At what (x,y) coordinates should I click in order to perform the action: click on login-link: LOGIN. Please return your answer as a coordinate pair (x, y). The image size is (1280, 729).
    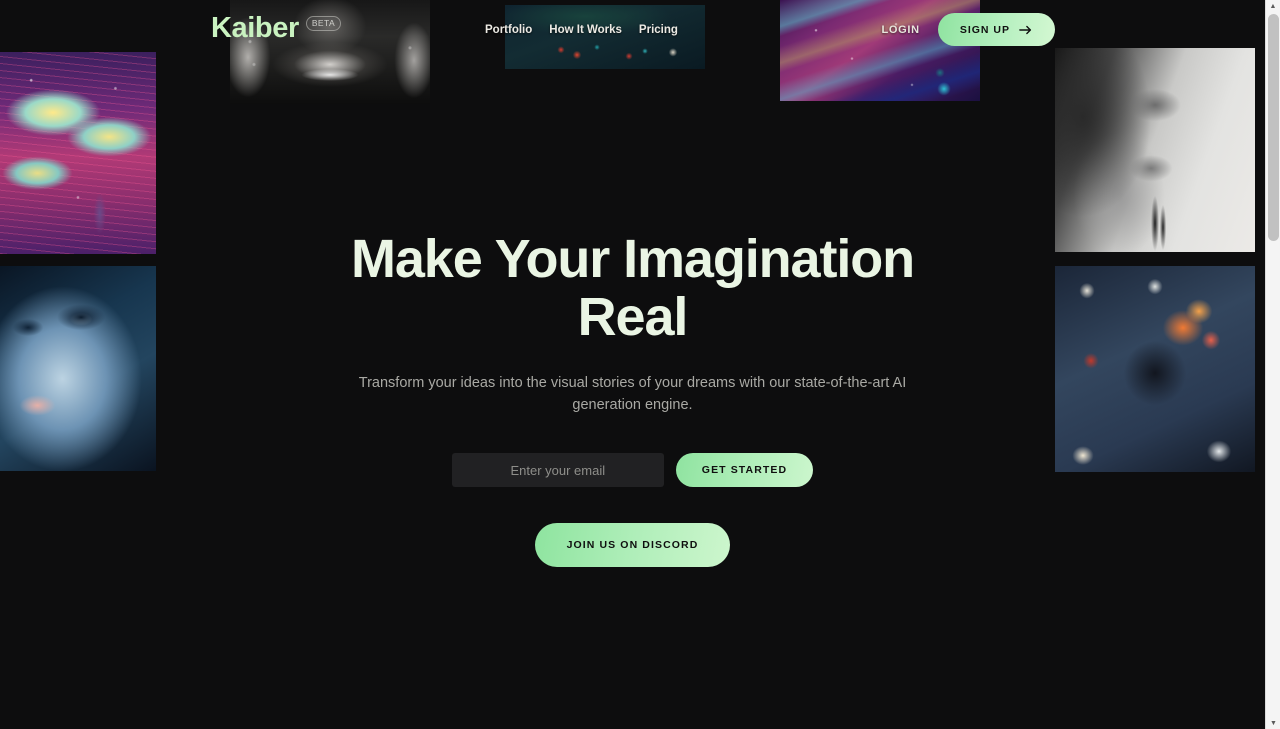
    Looking at the image, I should click on (900, 30).